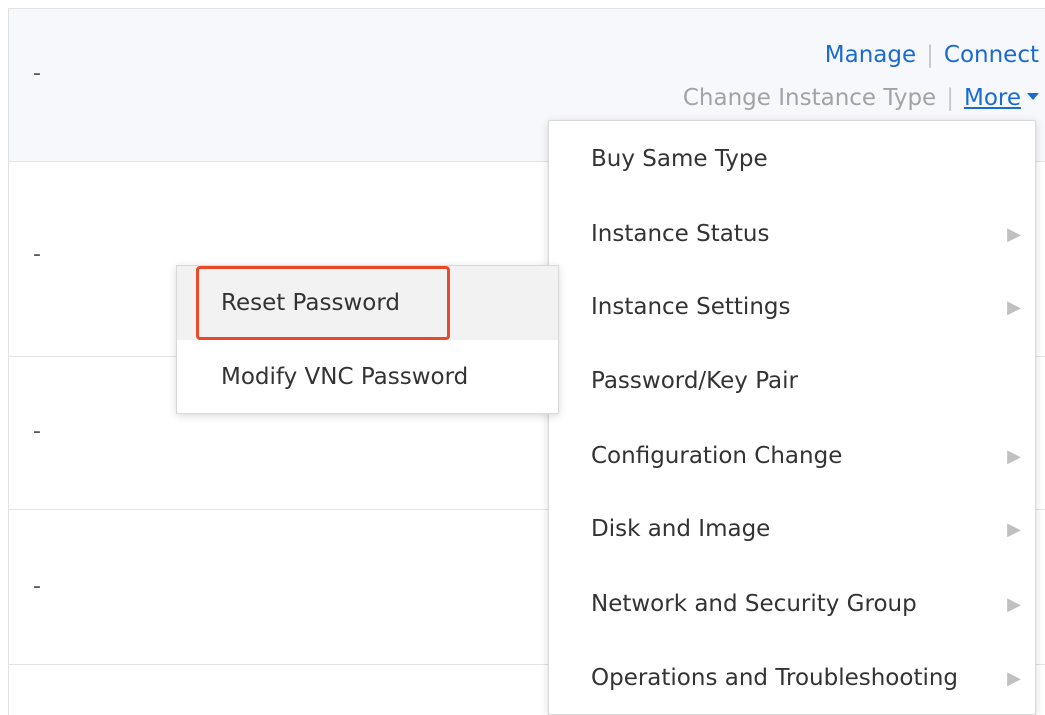 Image resolution: width=1045 pixels, height=715 pixels. I want to click on menu-item-instance-status: Instance Status ▶, so click(792, 234).